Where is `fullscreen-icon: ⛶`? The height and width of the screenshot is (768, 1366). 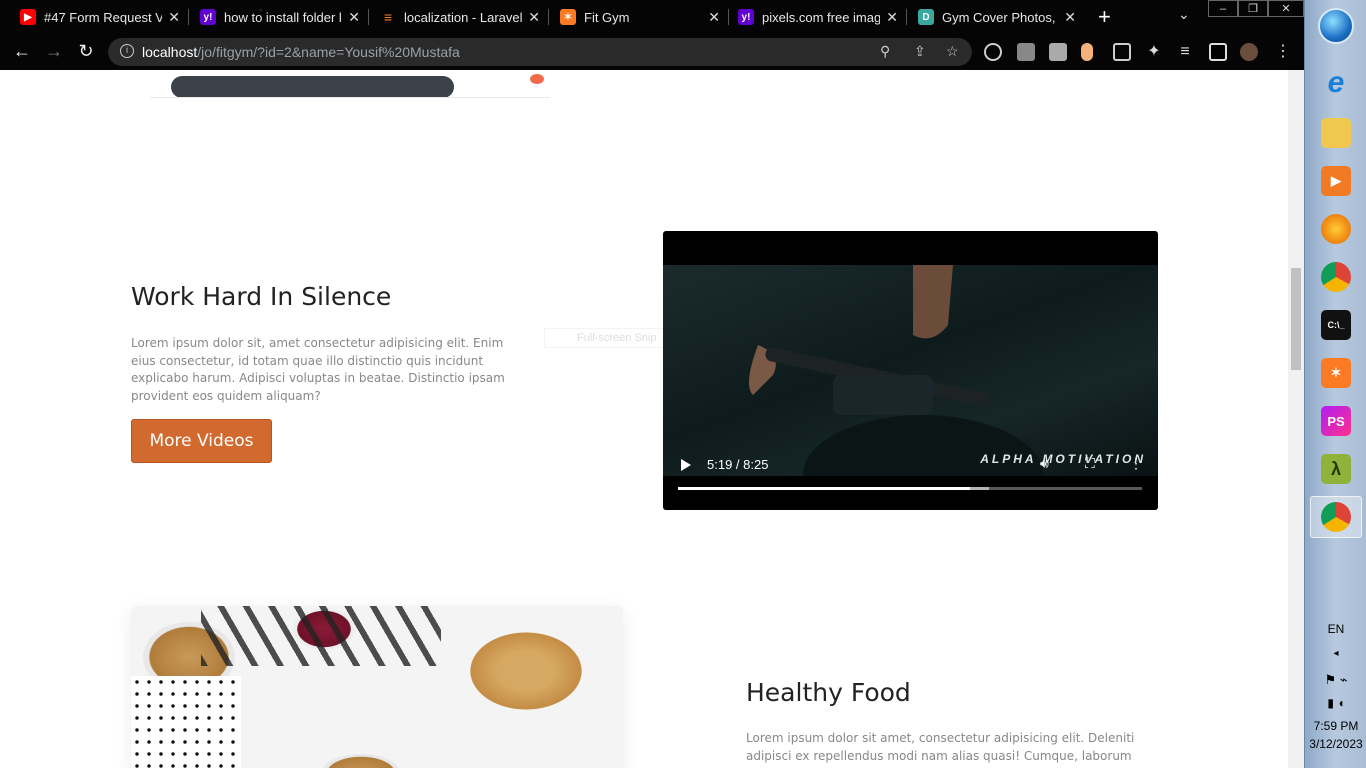 fullscreen-icon: ⛶ is located at coordinates (1090, 463).